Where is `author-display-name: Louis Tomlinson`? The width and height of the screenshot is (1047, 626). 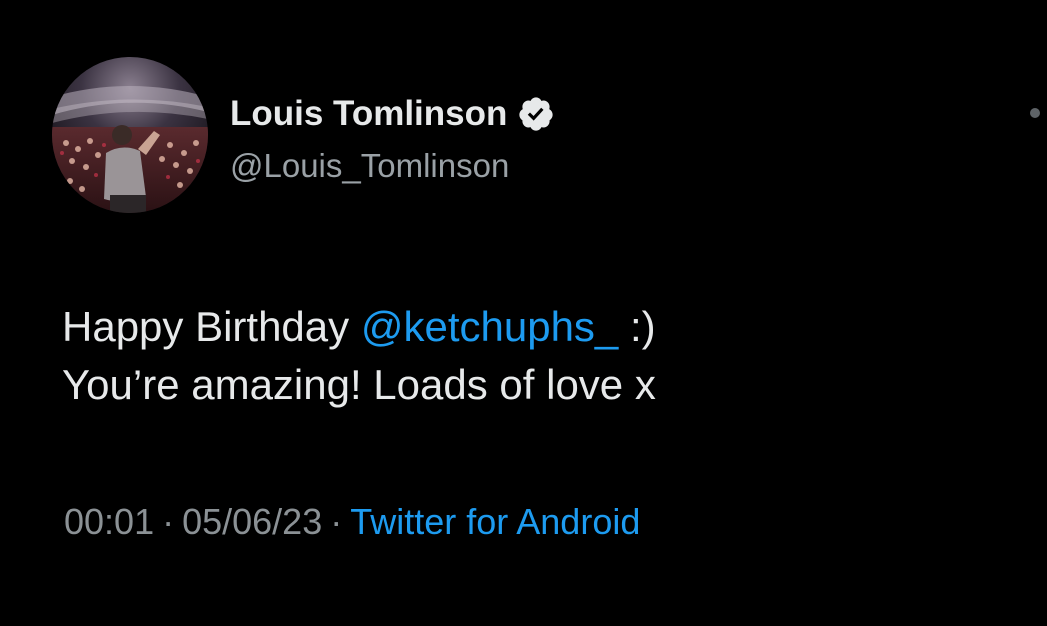
author-display-name: Louis Tomlinson is located at coordinates (368, 114).